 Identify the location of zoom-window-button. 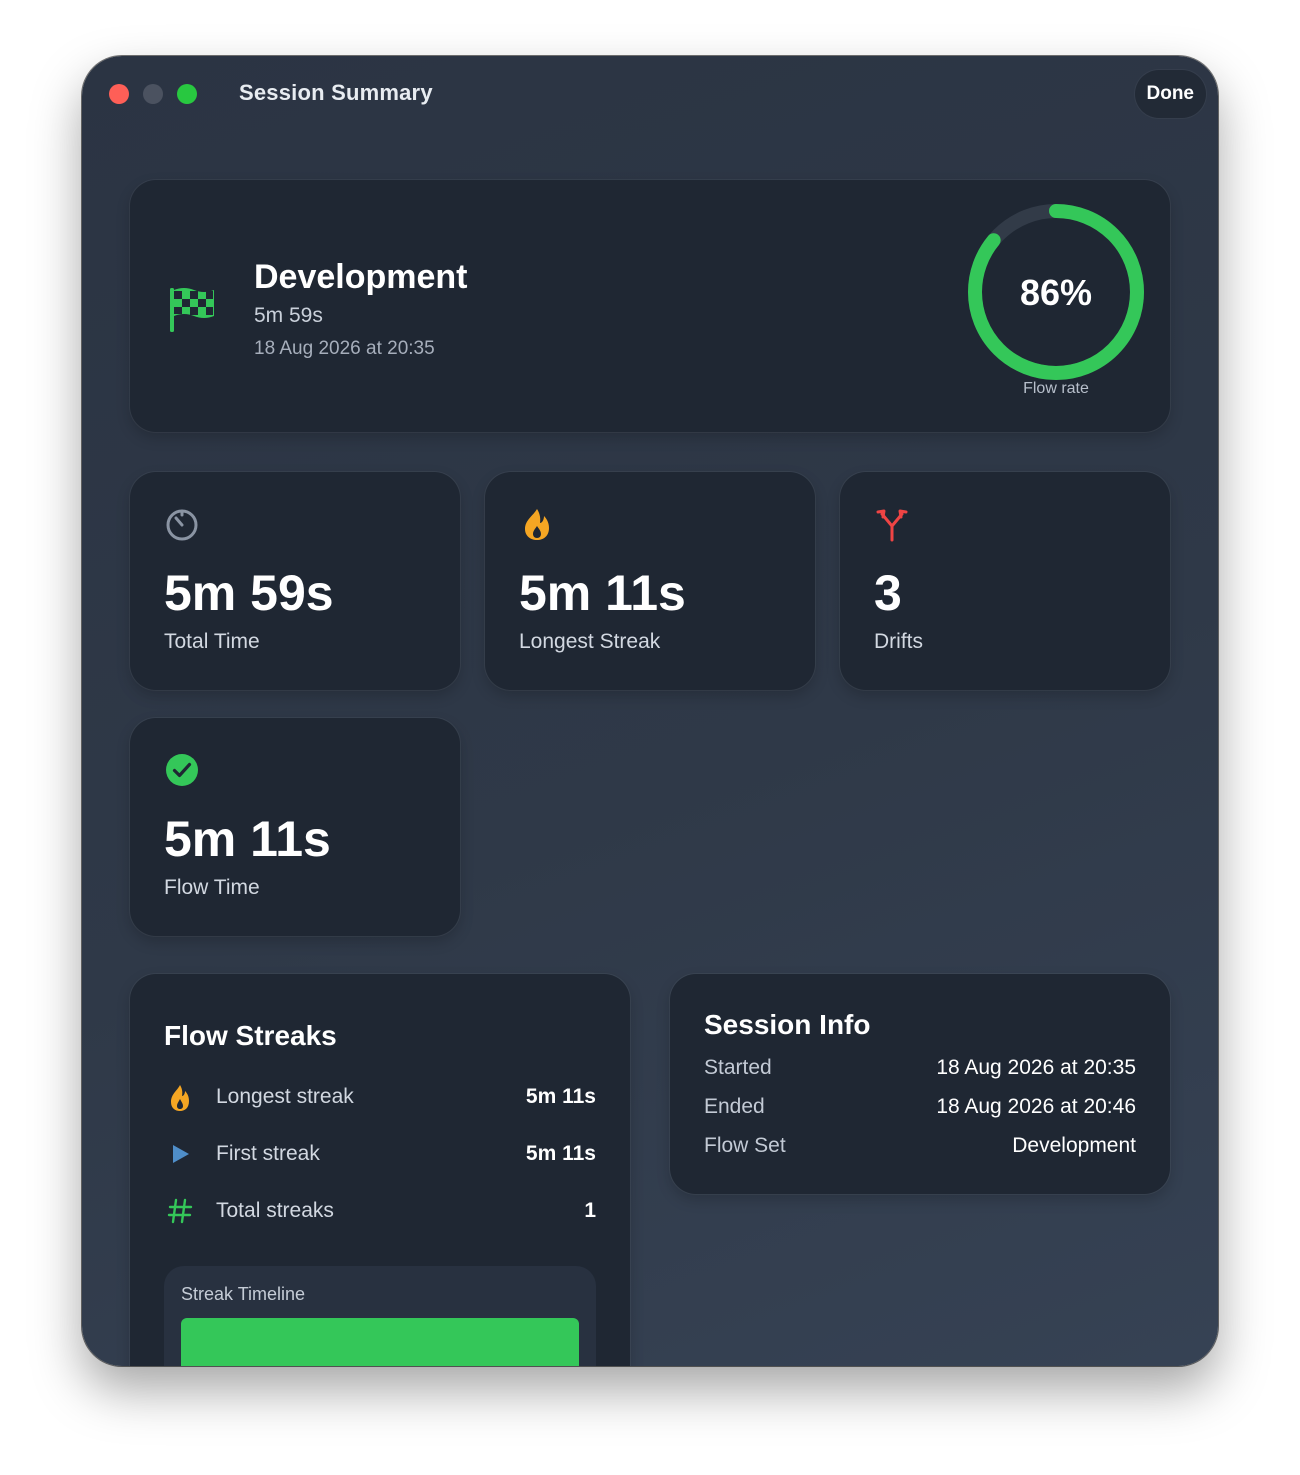
(187, 94).